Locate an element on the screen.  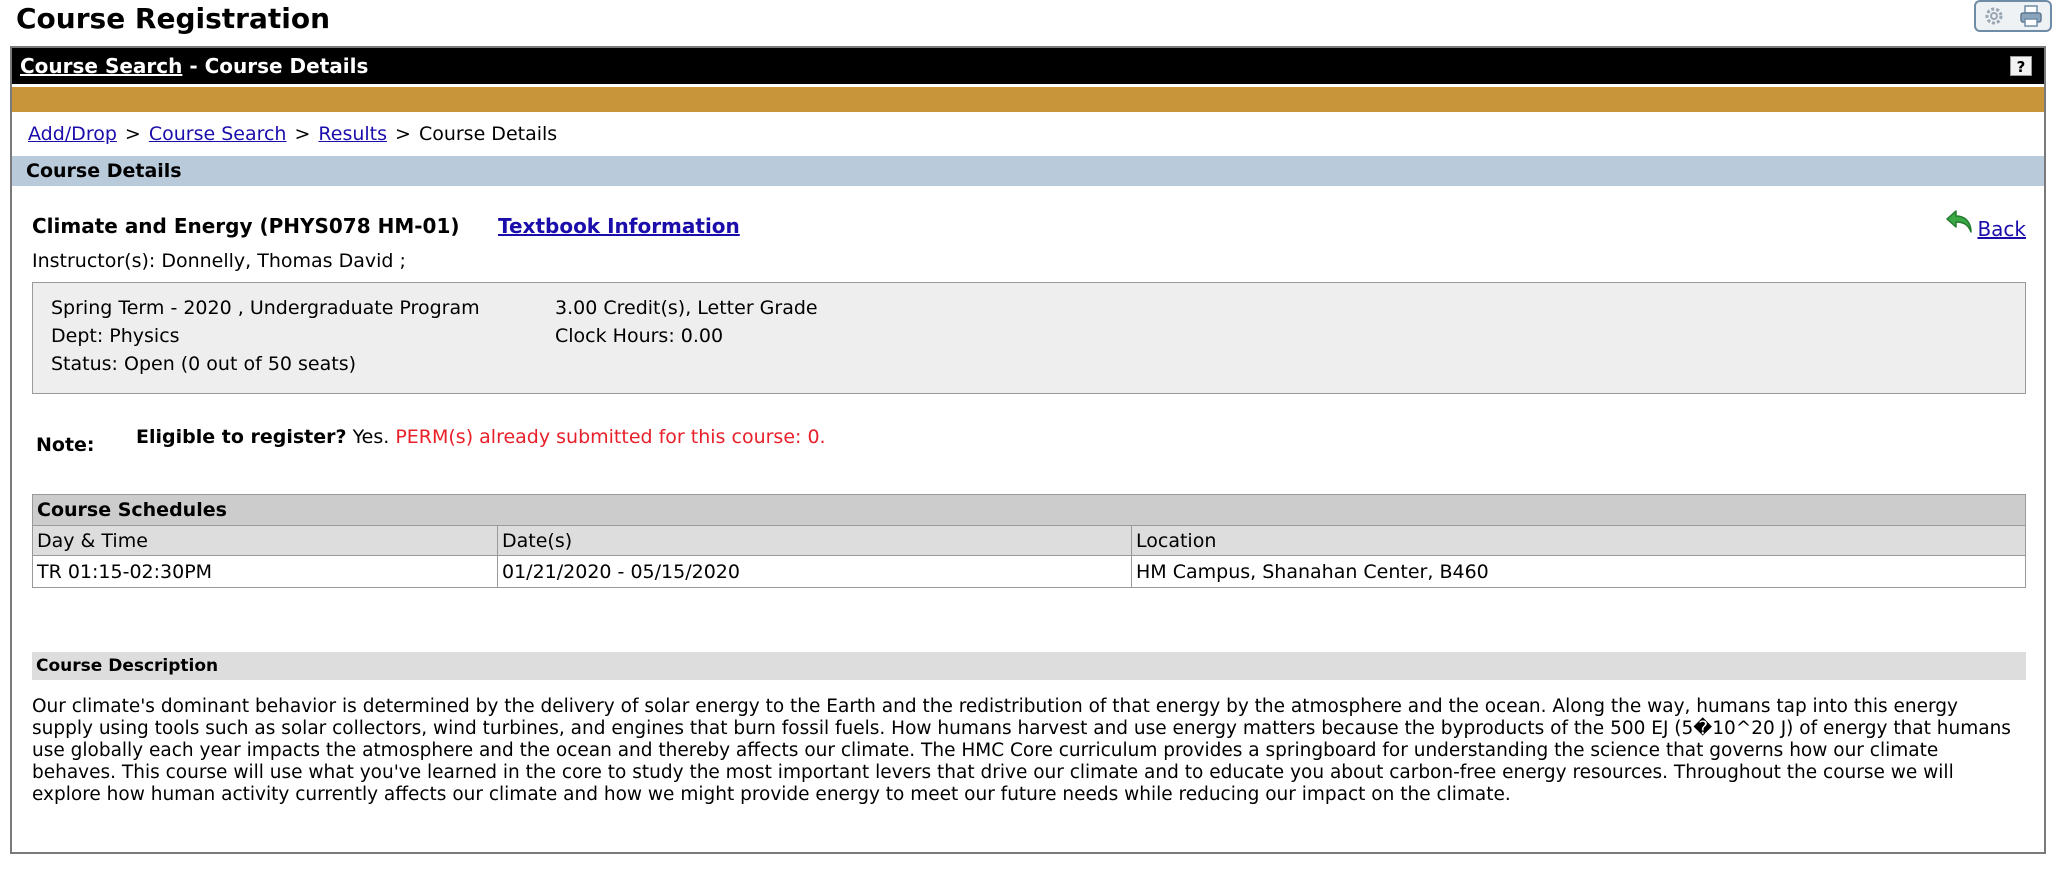
table-header-row: Day & Time Date(s) Location is located at coordinates (1029, 540).